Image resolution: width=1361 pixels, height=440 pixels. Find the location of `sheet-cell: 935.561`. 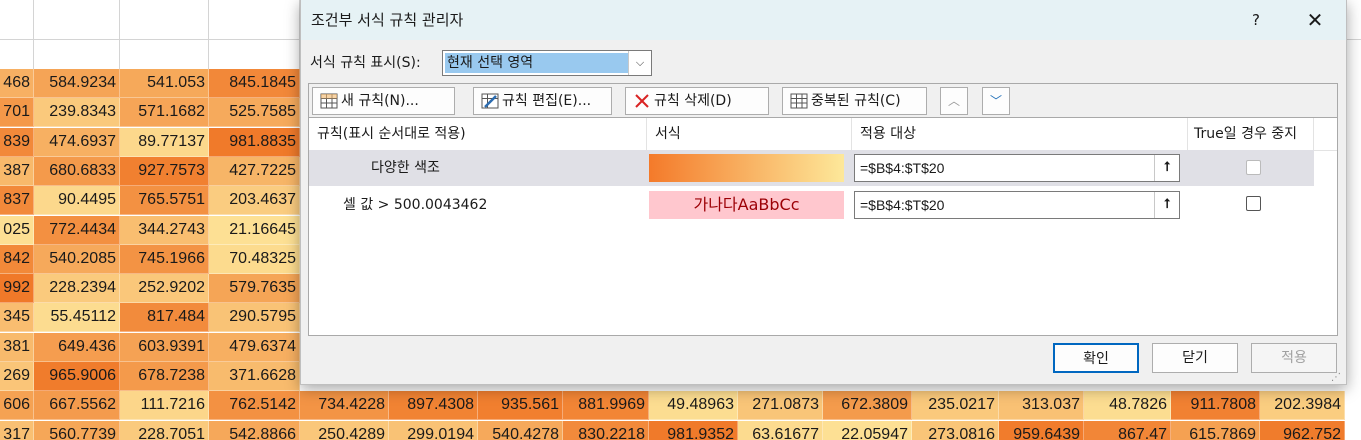

sheet-cell: 935.561 is located at coordinates (520, 406).